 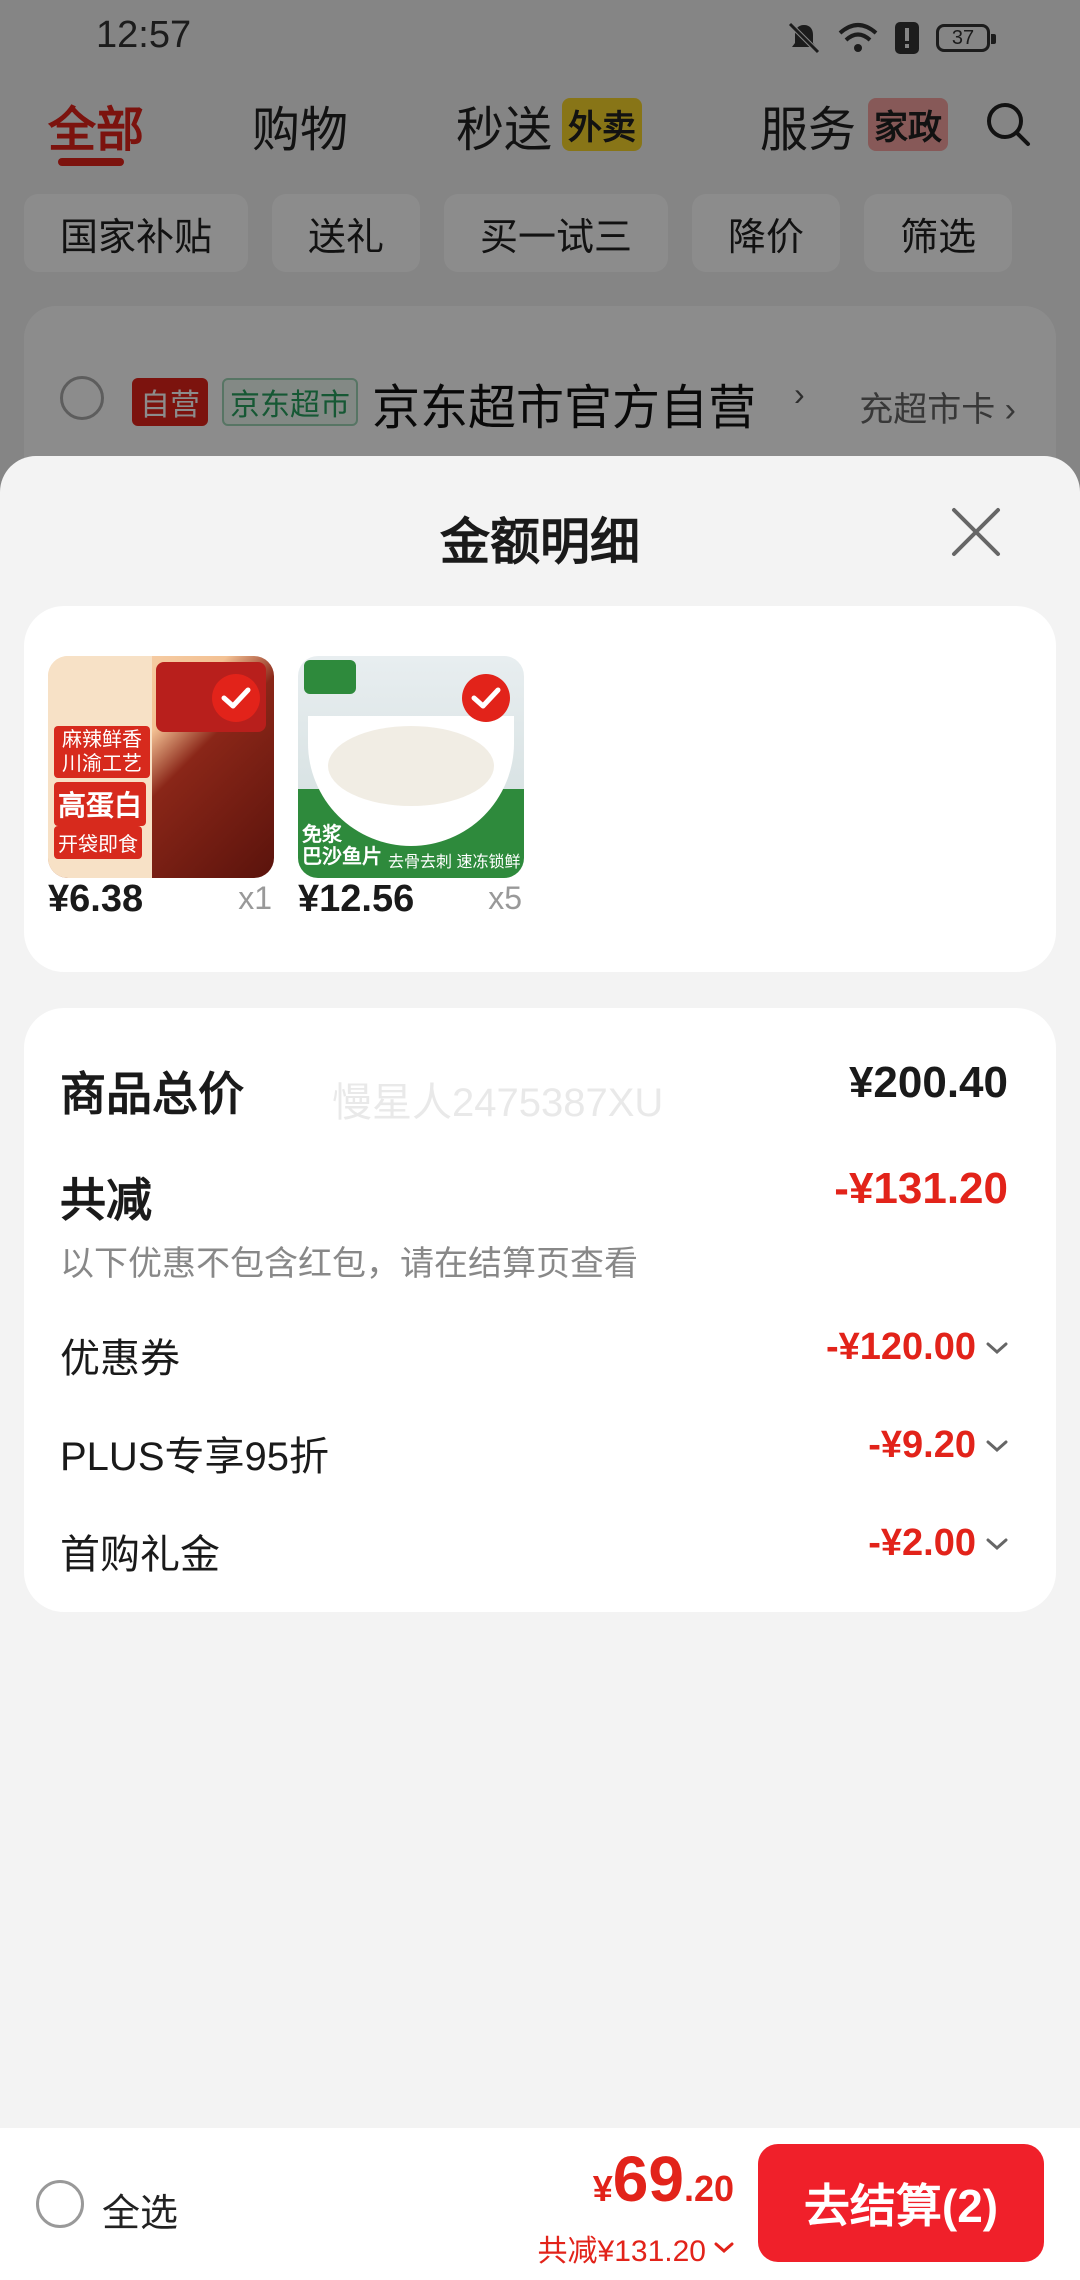 I want to click on total-price-label: 商品总价, so click(x=152, y=1094).